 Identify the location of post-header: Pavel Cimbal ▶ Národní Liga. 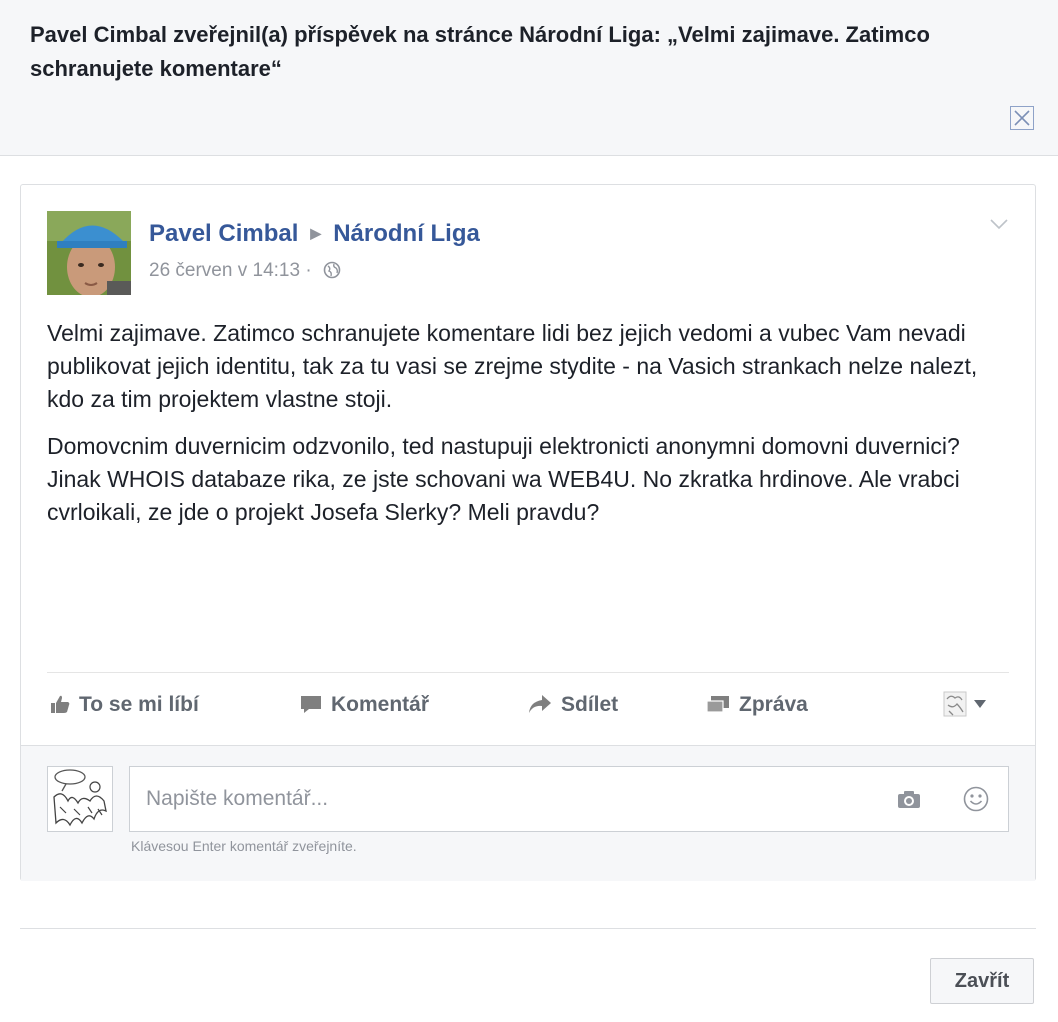
(314, 233).